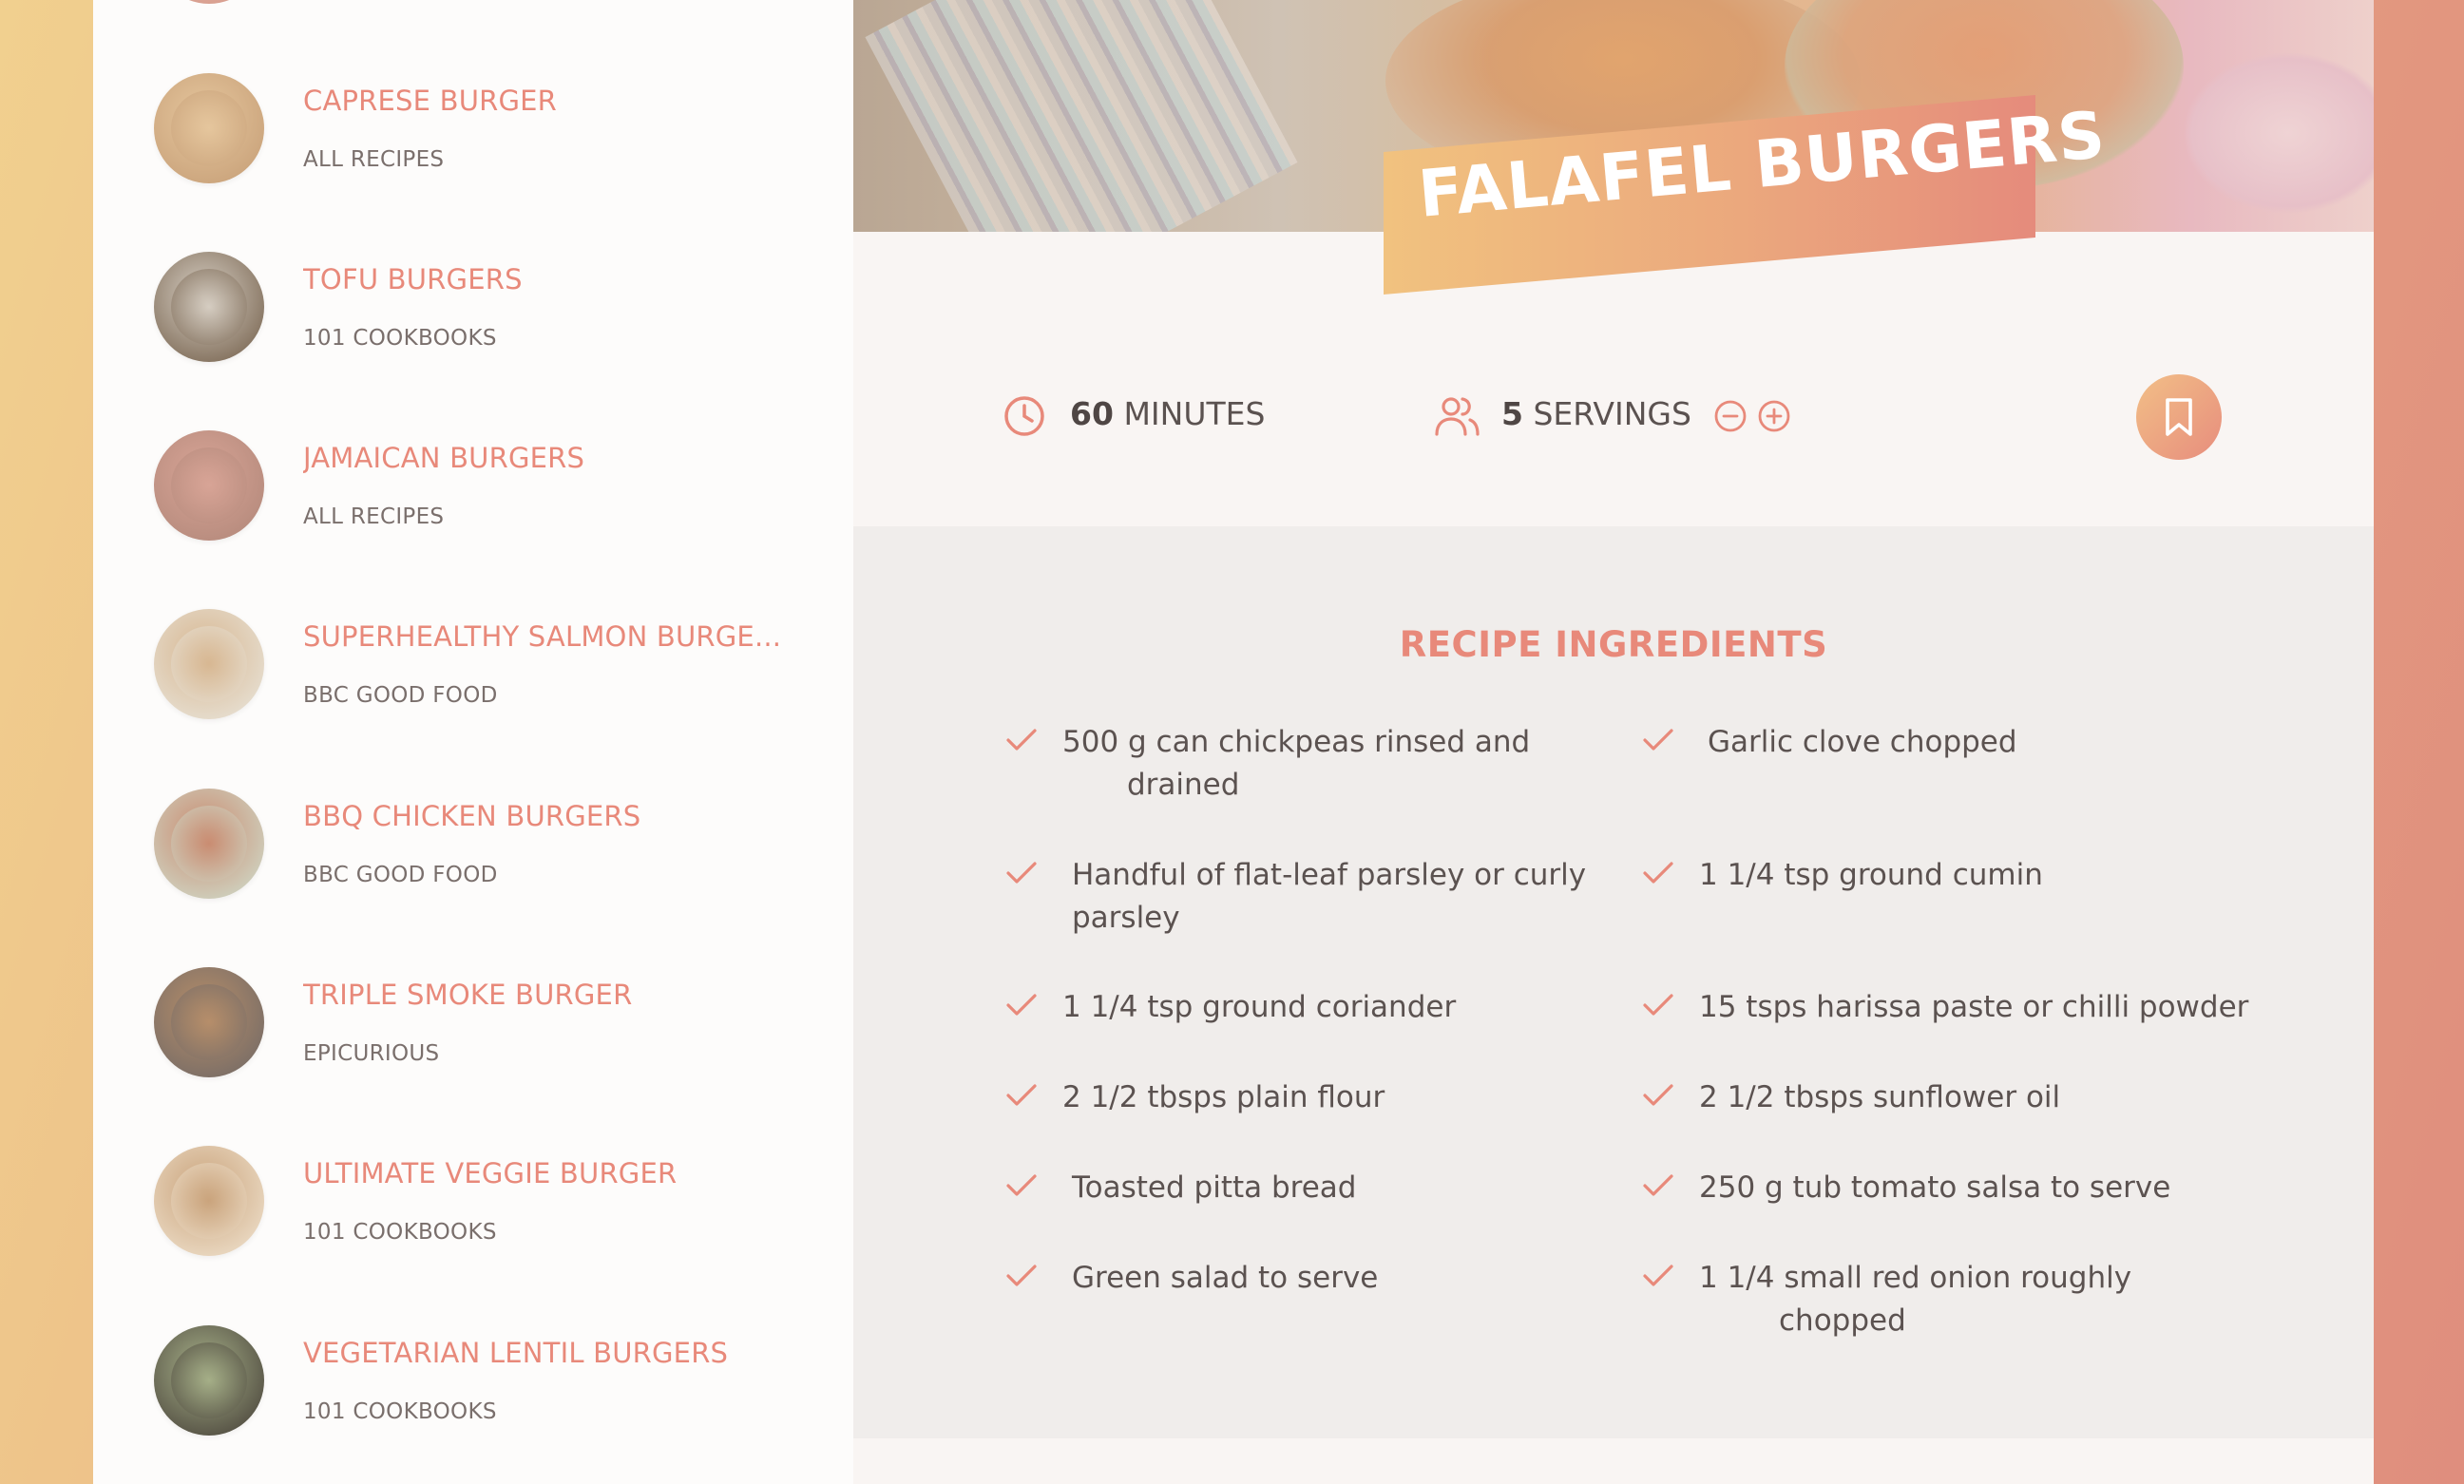 The image size is (2464, 1484). What do you see at coordinates (1915, 1299) in the screenshot?
I see `ingredient-text: 1 1/4 small red onion roughly chopped` at bounding box center [1915, 1299].